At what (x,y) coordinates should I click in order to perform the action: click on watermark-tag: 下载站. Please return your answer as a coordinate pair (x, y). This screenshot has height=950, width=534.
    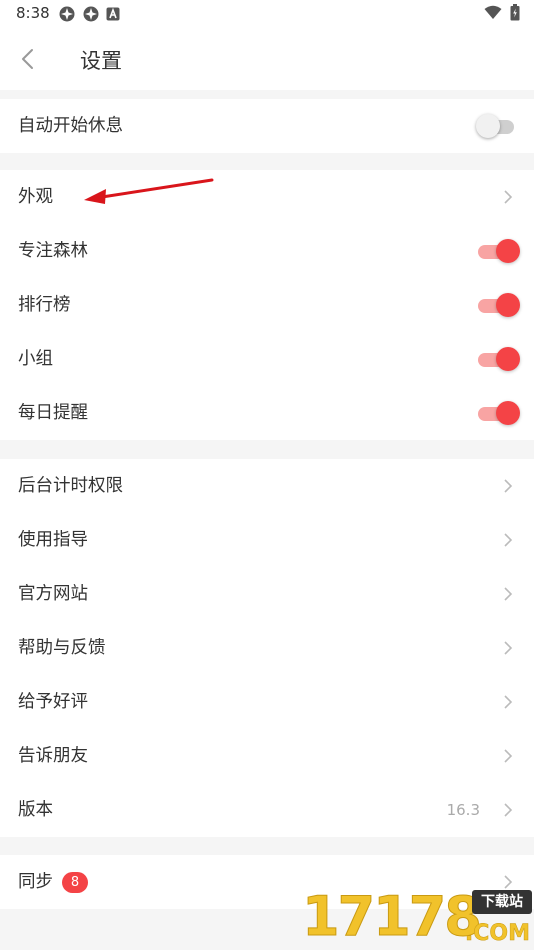
    Looking at the image, I should click on (502, 902).